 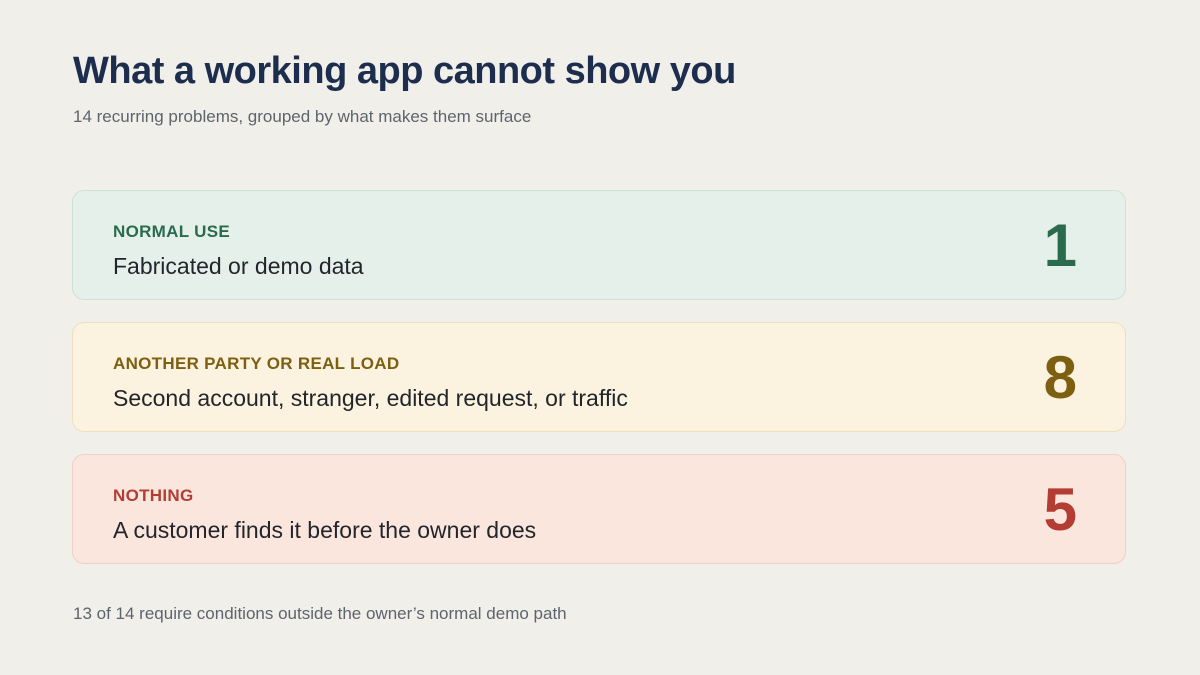 I want to click on group-count: 5, so click(x=1060, y=509).